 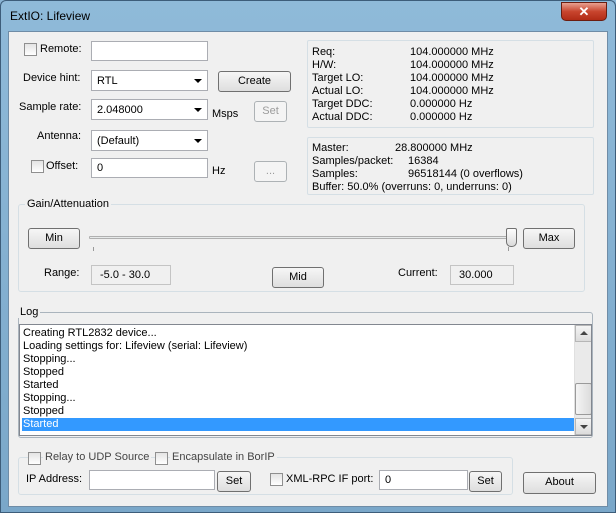 What do you see at coordinates (62, 166) in the screenshot?
I see `offset-label: Offset:` at bounding box center [62, 166].